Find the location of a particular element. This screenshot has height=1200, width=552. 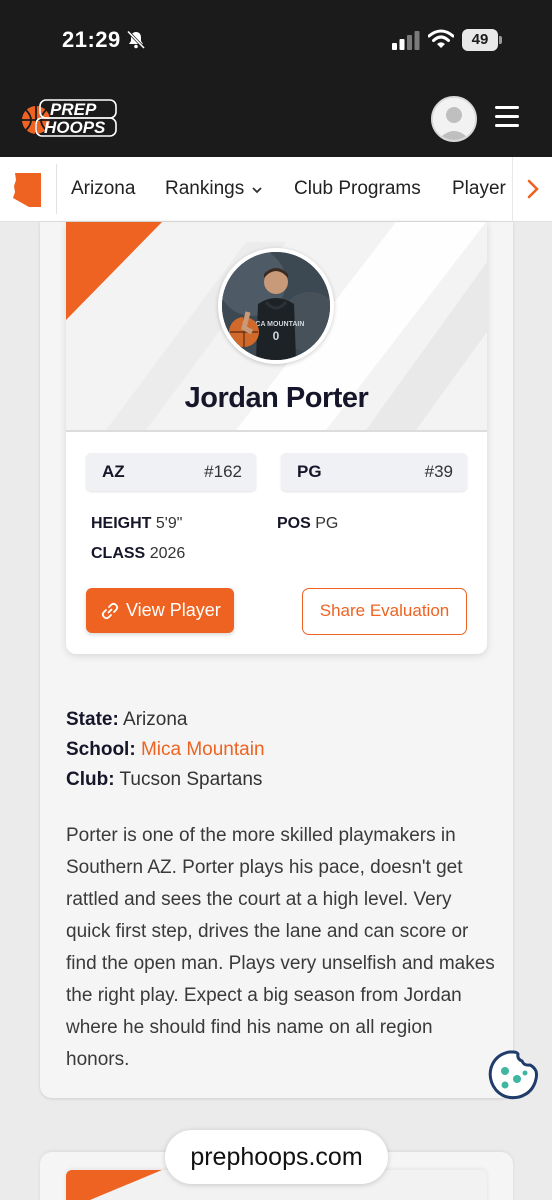

view-player-button: View Player is located at coordinates (160, 610).